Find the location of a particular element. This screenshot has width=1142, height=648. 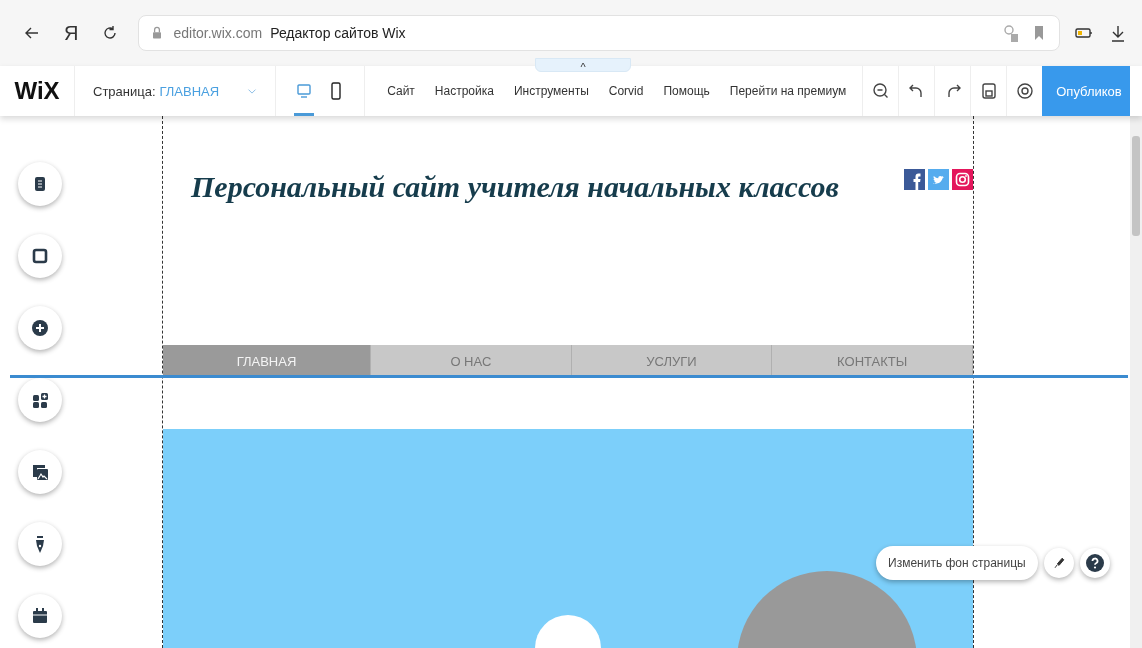

pages-tool-button is located at coordinates (40, 184).